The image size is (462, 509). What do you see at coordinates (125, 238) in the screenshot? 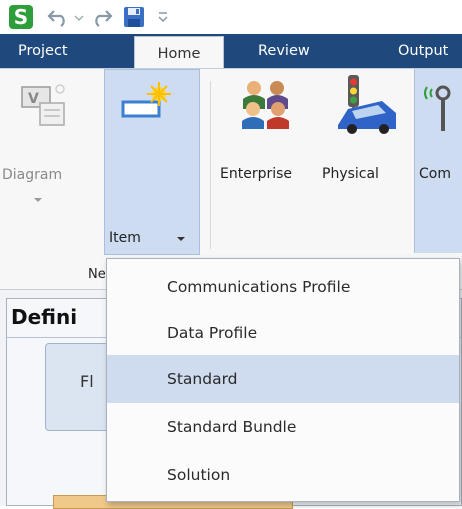
I see `item-label: Item` at bounding box center [125, 238].